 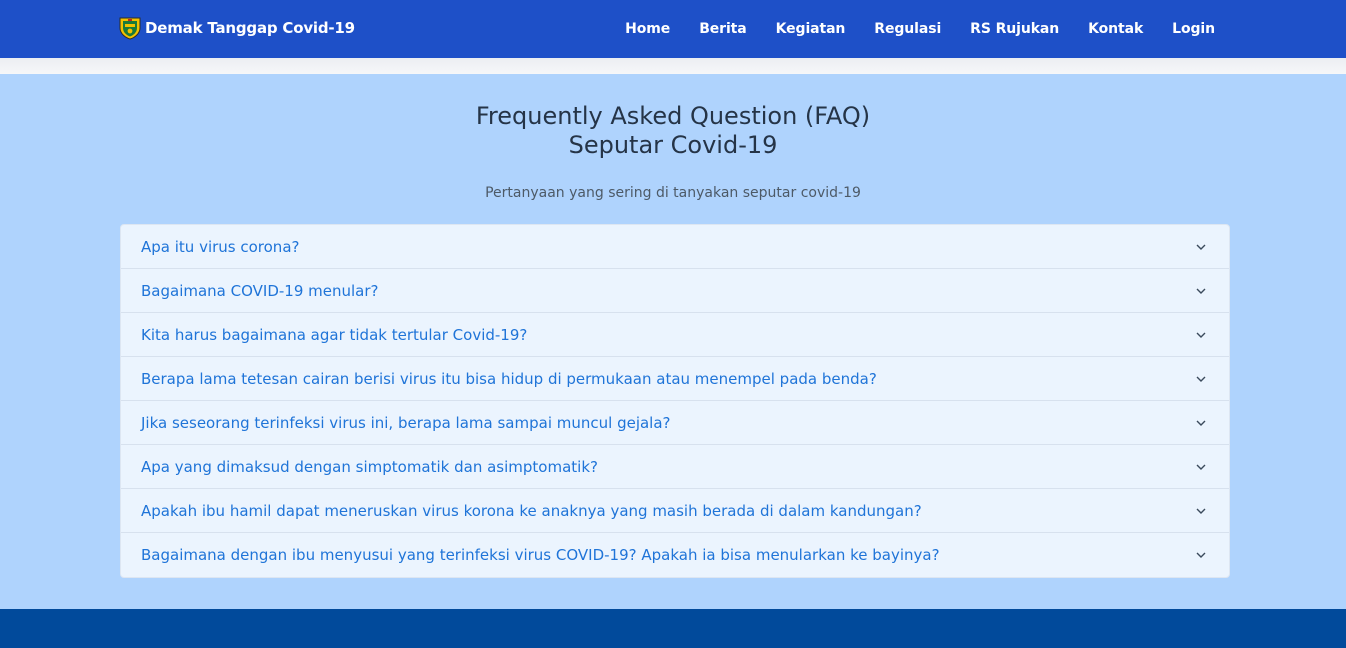 I want to click on nav-regulasi: Regulasi, so click(x=907, y=29).